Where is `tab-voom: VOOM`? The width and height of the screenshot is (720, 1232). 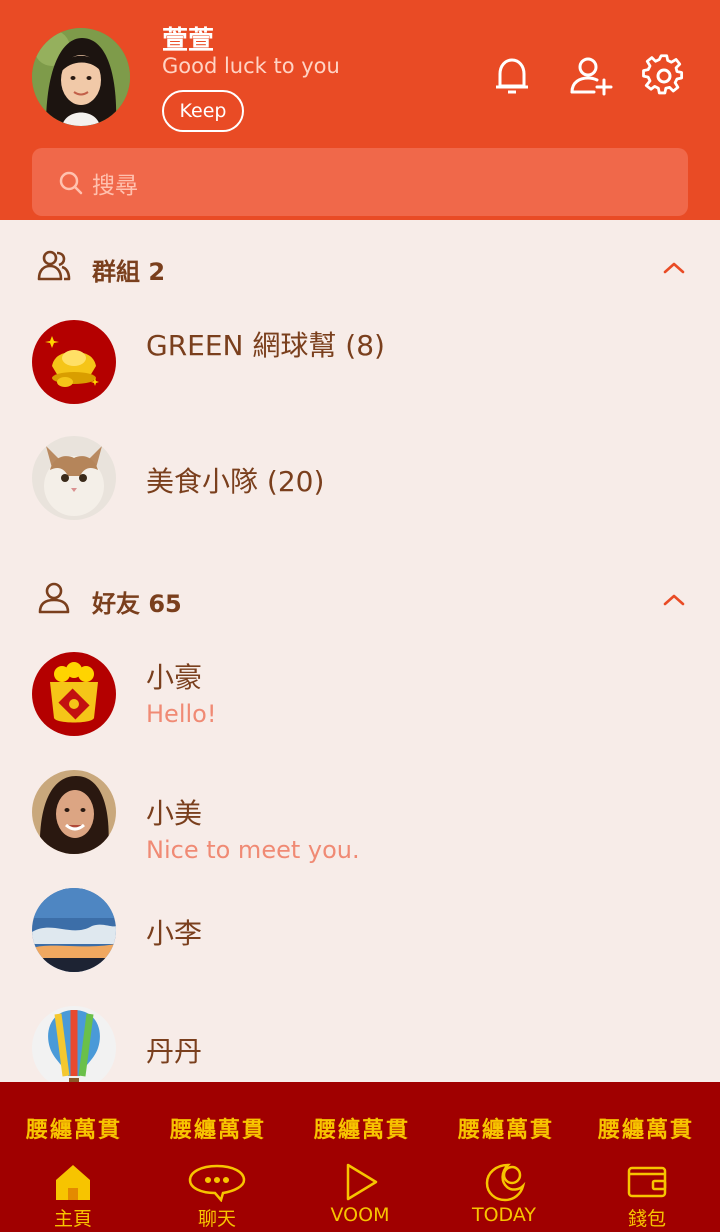
tab-voom: VOOM is located at coordinates (360, 1197).